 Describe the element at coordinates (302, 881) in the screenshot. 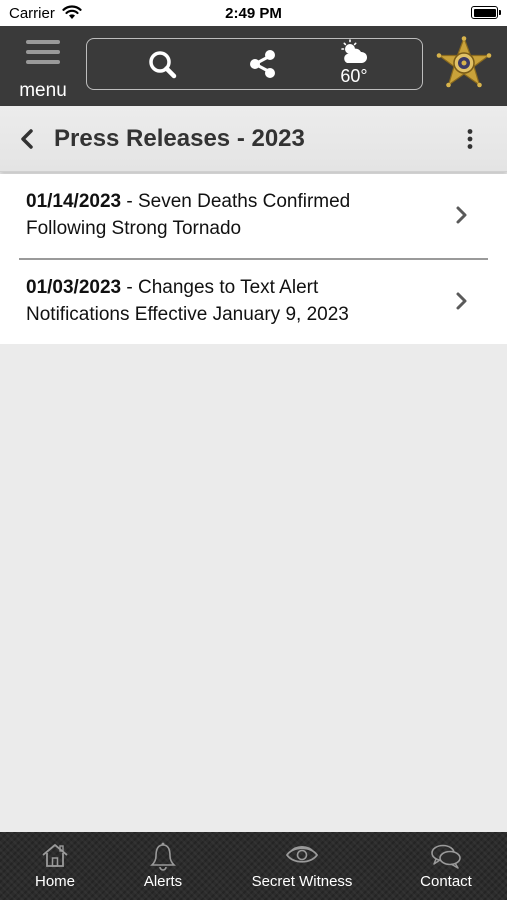

I see `tab-label: Secret Witness` at that location.